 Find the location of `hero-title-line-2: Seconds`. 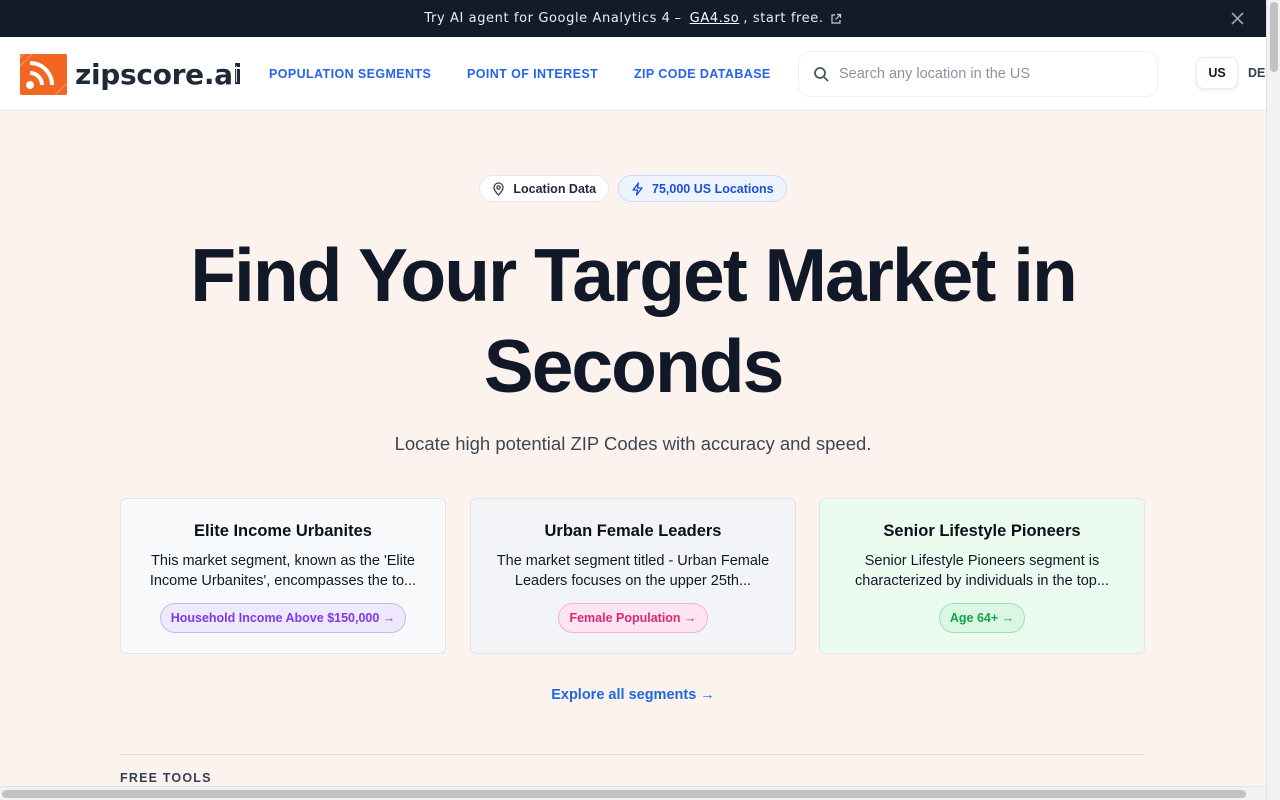

hero-title-line-2: Seconds is located at coordinates (634, 366).